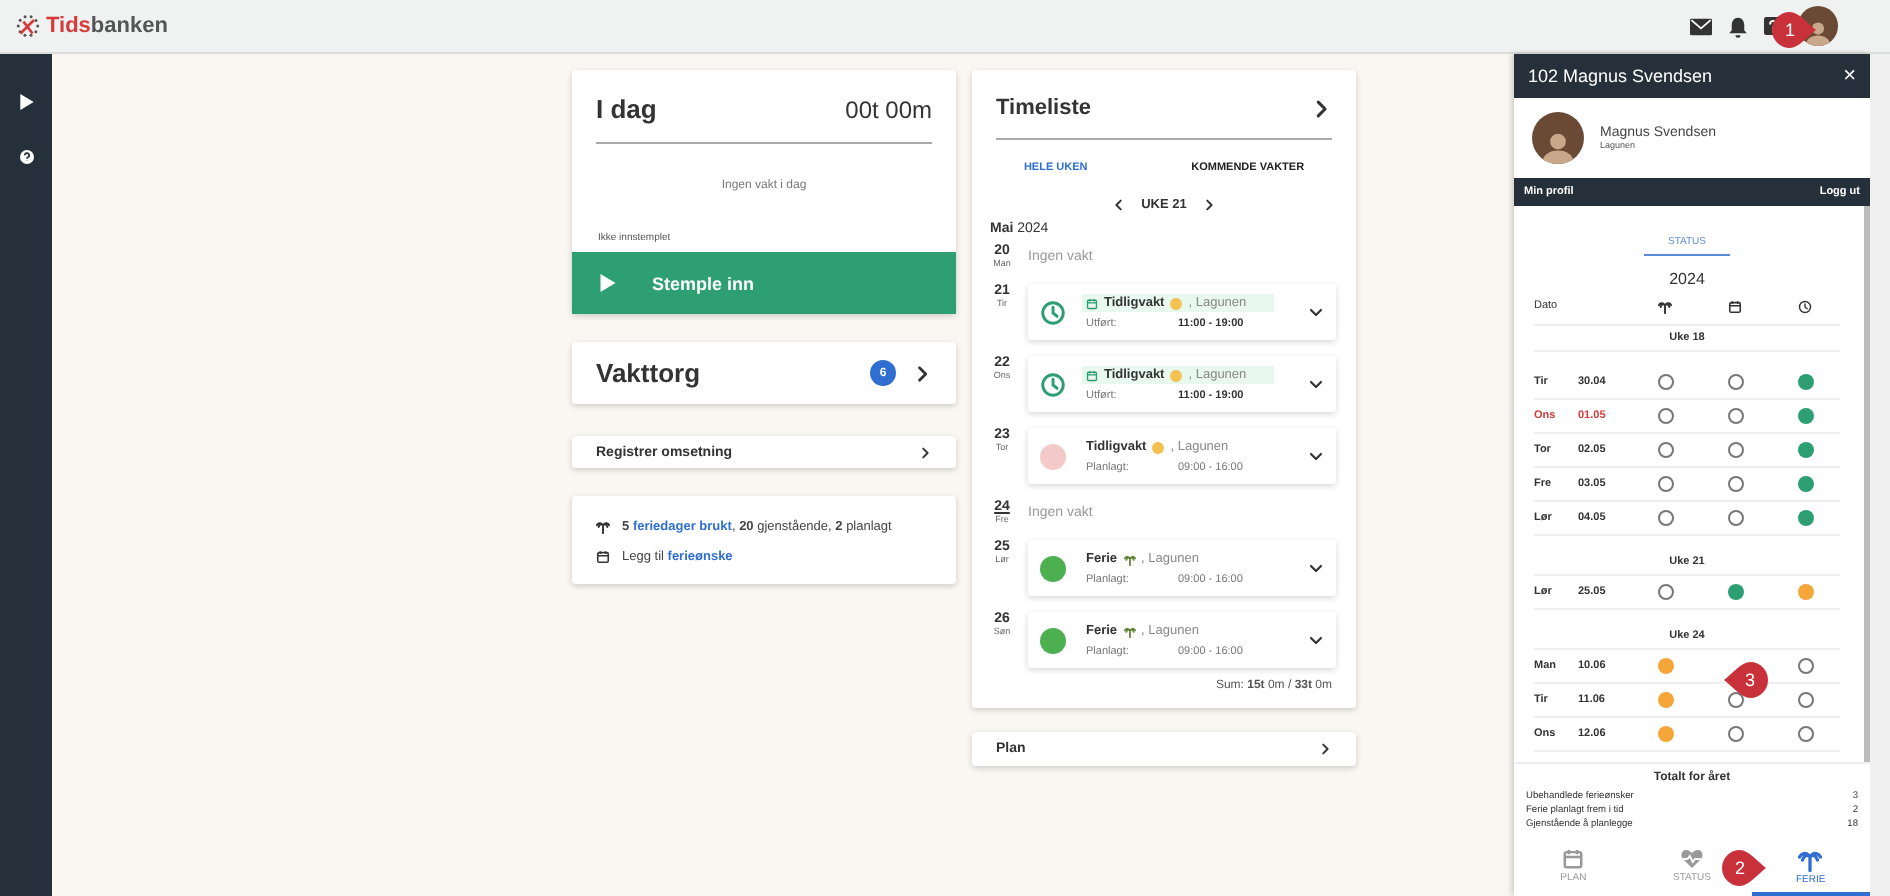 Image resolution: width=1890 pixels, height=896 pixels. Describe the element at coordinates (107, 26) in the screenshot. I see `app-logo: Tidsbanken` at that location.